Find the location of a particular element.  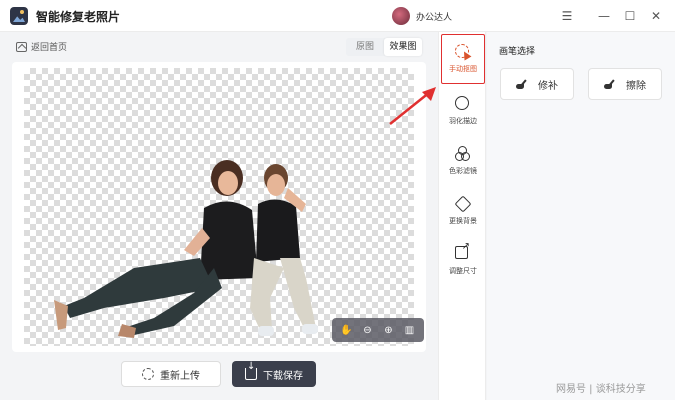

zoom-in-icon: ⊕ is located at coordinates (389, 330).